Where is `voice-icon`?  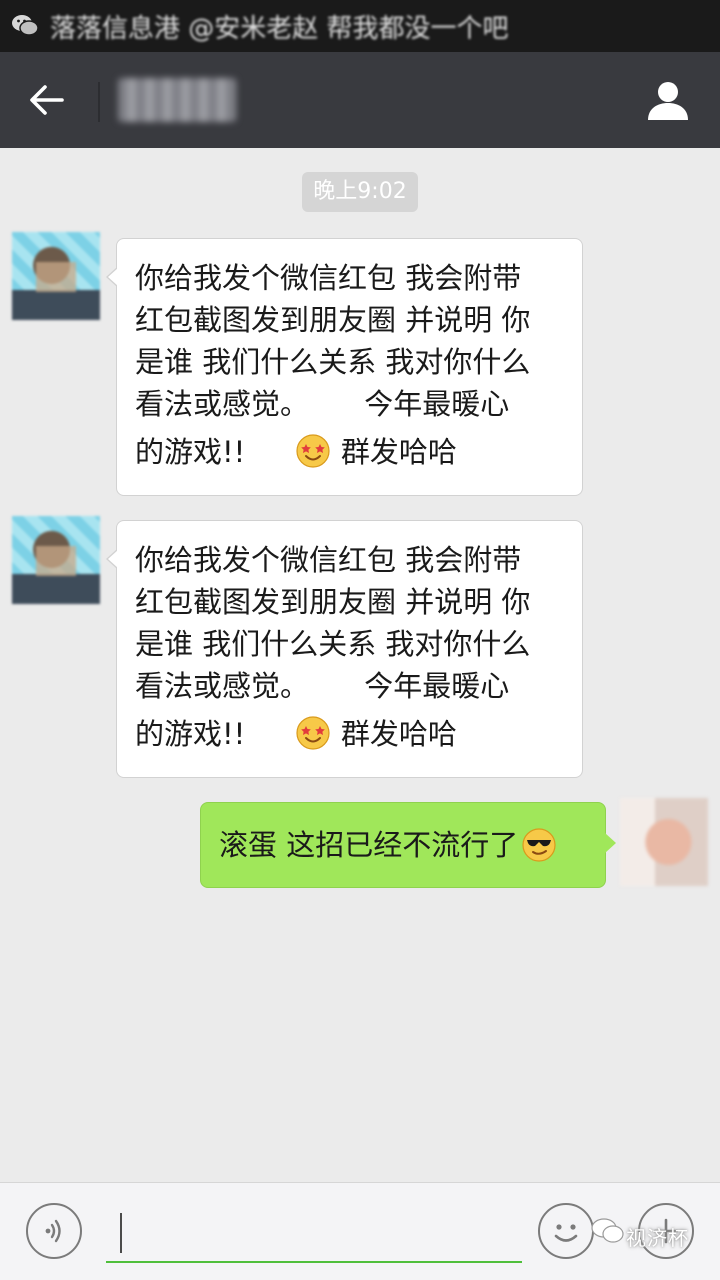 voice-icon is located at coordinates (53, 1231).